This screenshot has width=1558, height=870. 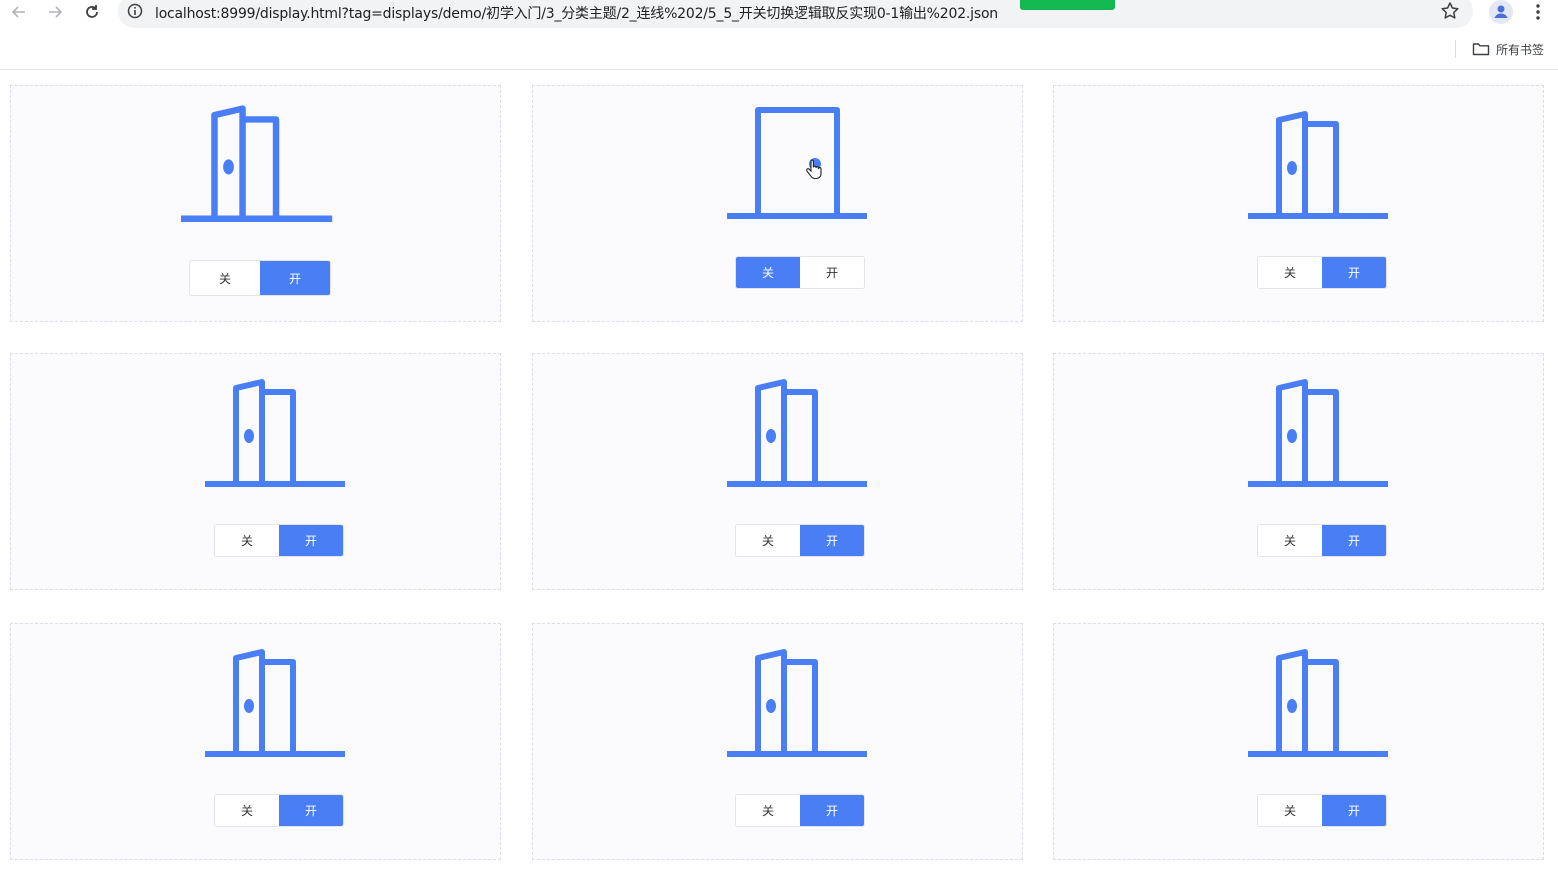 I want to click on hand-cursor-icon, so click(x=814, y=170).